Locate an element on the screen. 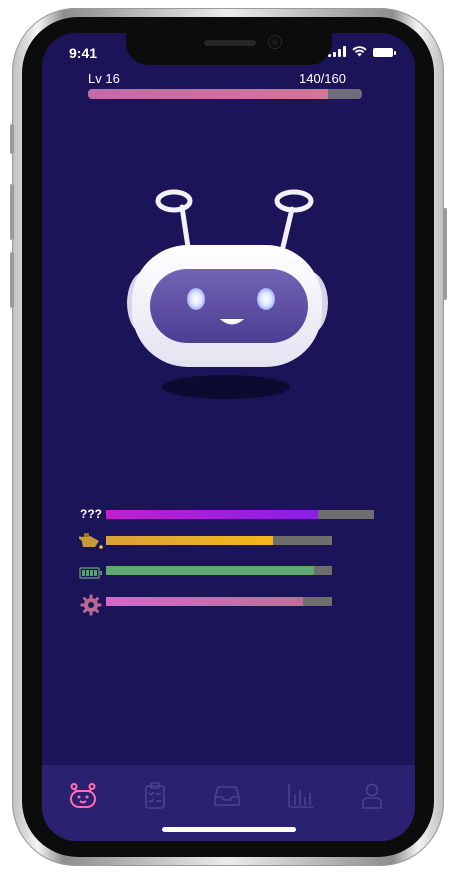 The width and height of the screenshot is (457, 875). stat-fill-battery is located at coordinates (210, 570).